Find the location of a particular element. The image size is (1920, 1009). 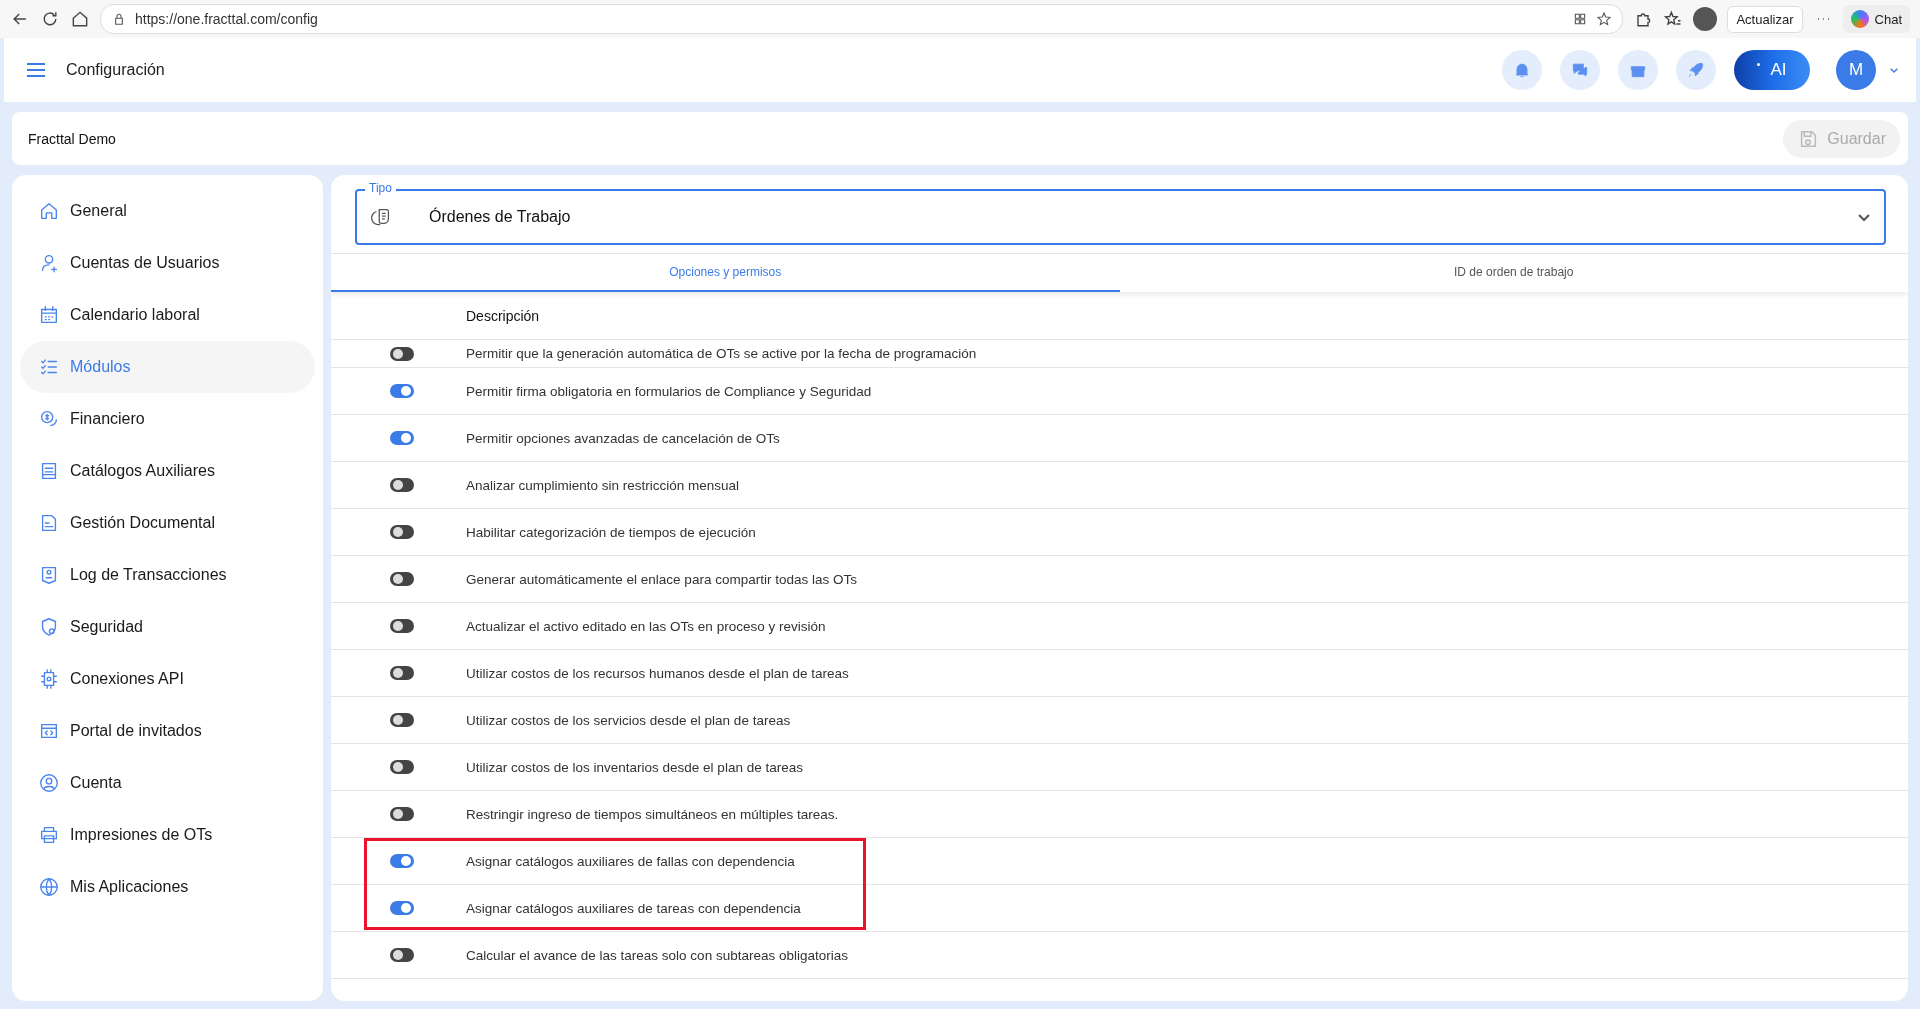

option-text: Analizar cumplimiento sin restricción mensual is located at coordinates (603, 485).